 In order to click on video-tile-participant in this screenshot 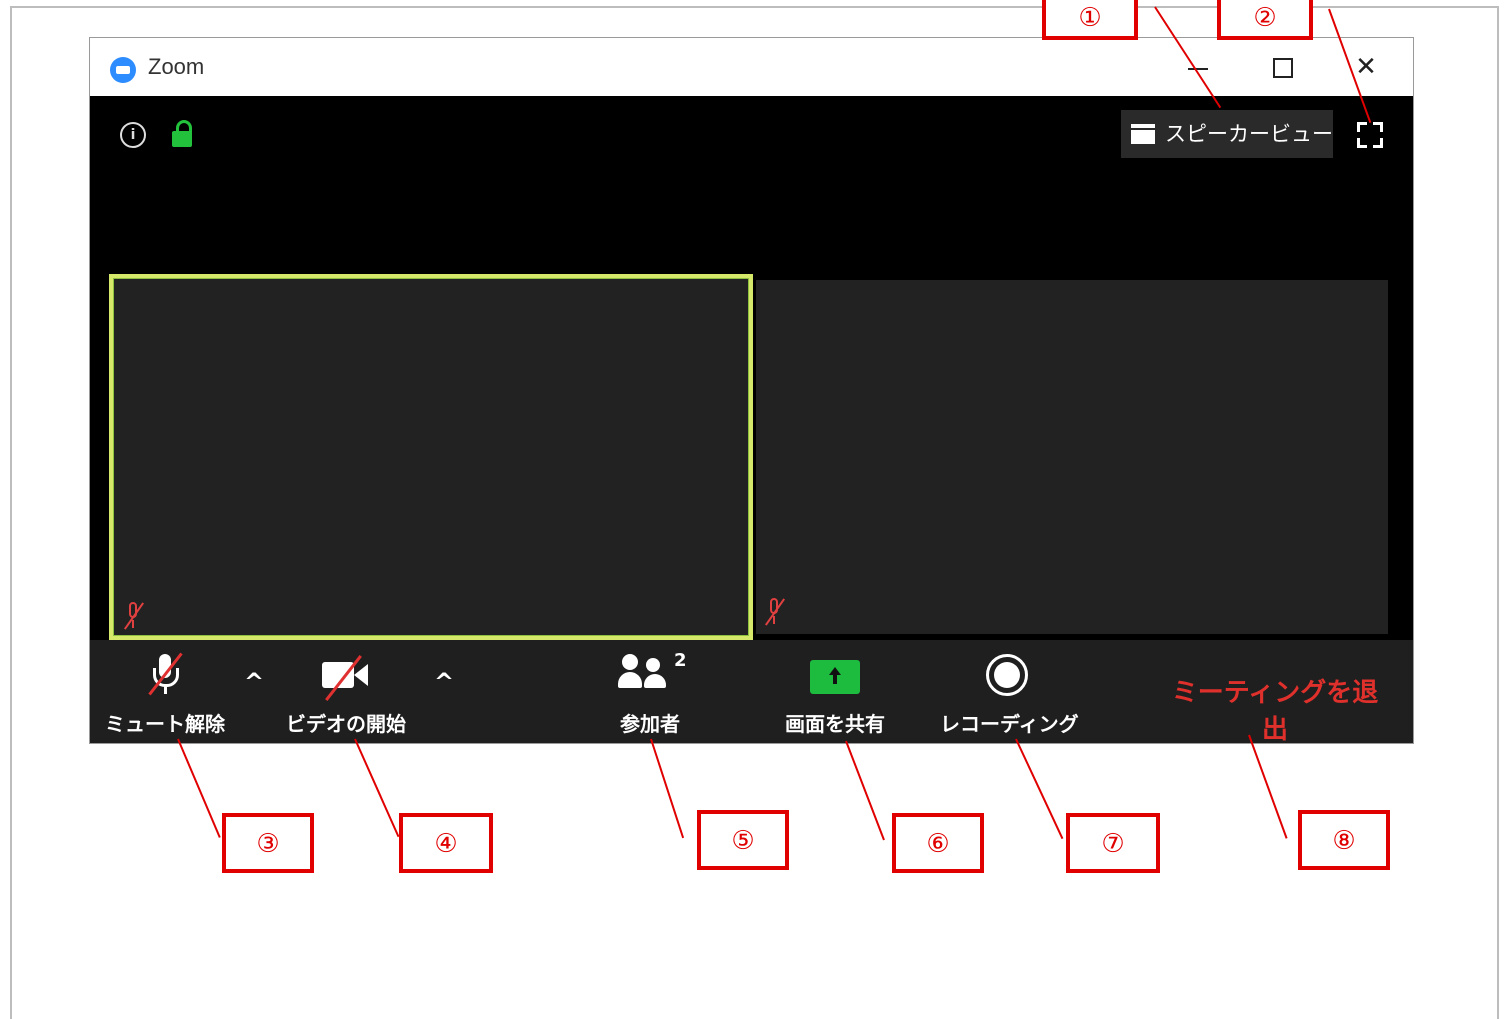, I will do `click(1072, 457)`.